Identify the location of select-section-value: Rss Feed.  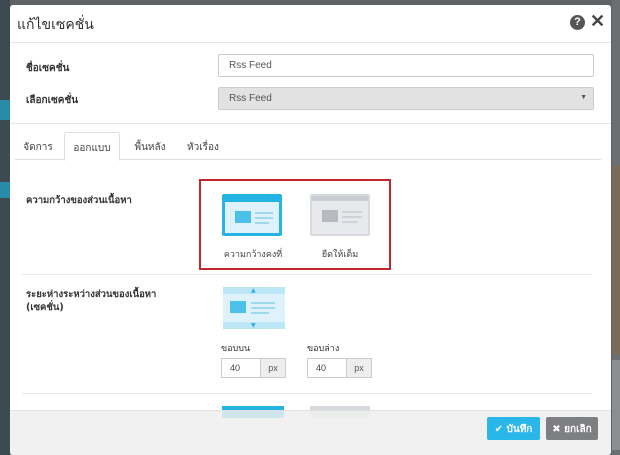
(250, 98).